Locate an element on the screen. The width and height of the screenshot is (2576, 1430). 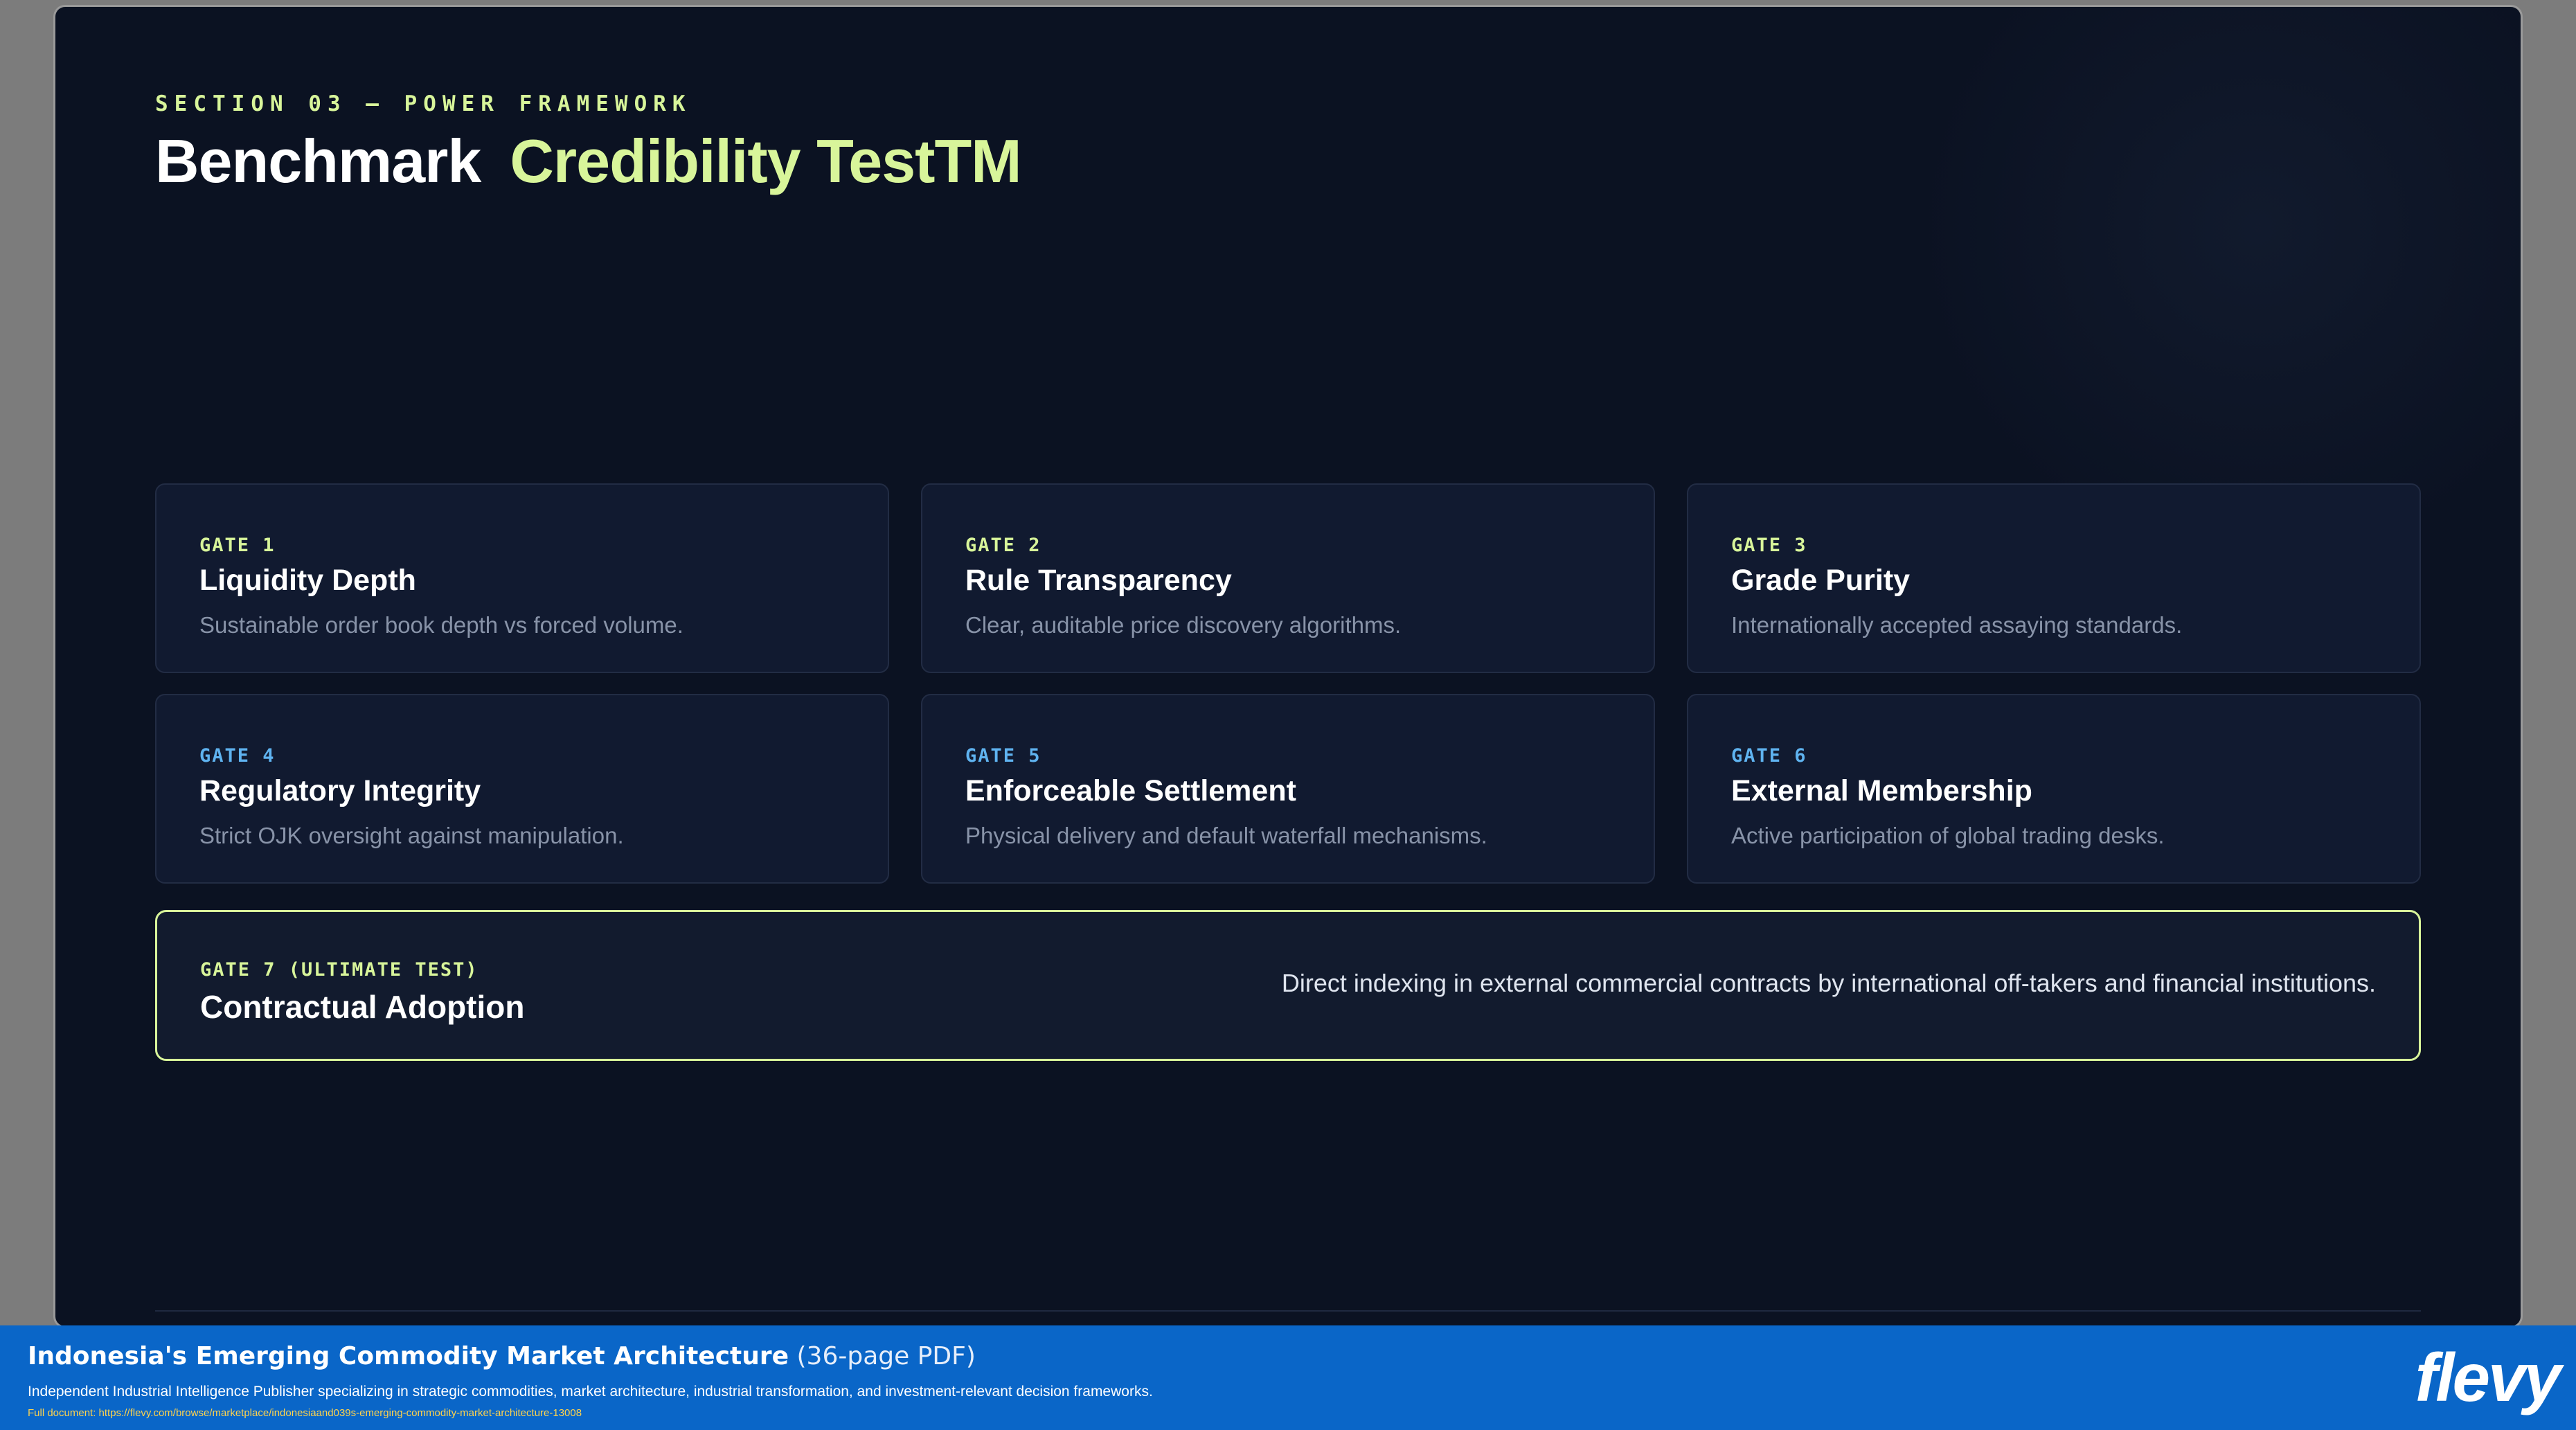
title-accent: Credibility TestTM is located at coordinates (766, 161).